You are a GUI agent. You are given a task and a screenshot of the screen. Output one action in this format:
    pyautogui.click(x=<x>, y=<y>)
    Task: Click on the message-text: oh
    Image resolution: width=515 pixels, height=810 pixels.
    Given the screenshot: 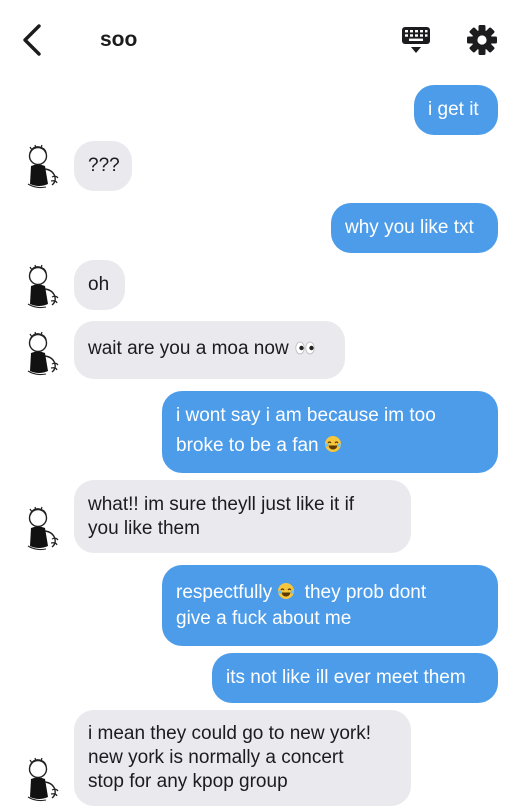 What is the action you would take?
    pyautogui.click(x=99, y=284)
    